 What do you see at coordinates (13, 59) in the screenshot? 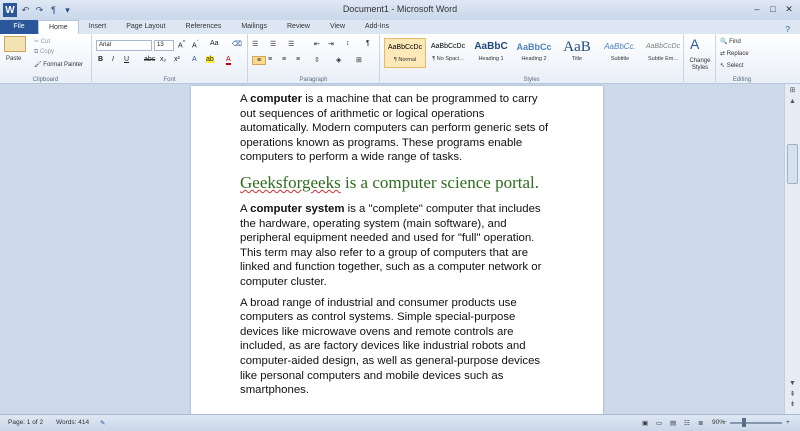
I see `paste-button: Paste` at bounding box center [13, 59].